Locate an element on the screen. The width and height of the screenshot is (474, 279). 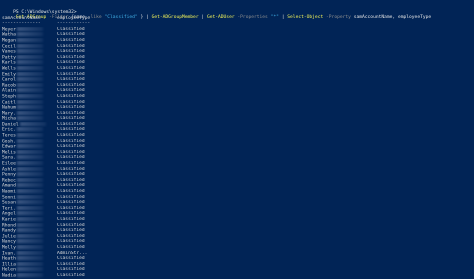
command-token: Select-Object is located at coordinates (305, 18).